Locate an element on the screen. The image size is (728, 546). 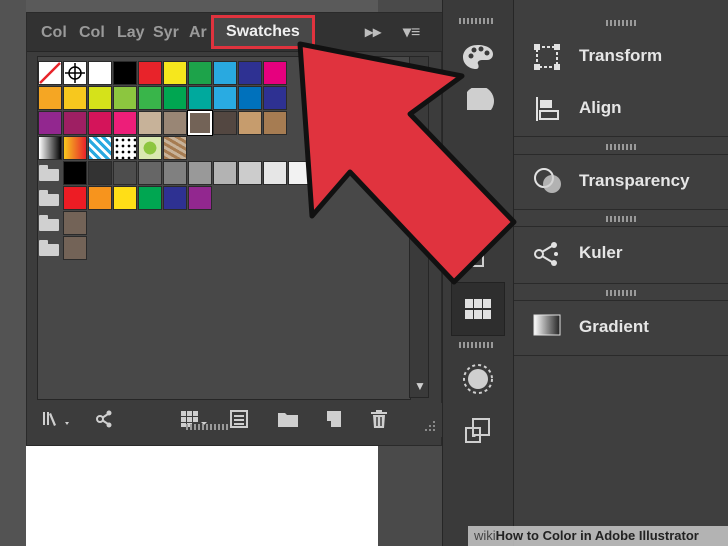
color-guide-icon is located at coordinates (478, 105).